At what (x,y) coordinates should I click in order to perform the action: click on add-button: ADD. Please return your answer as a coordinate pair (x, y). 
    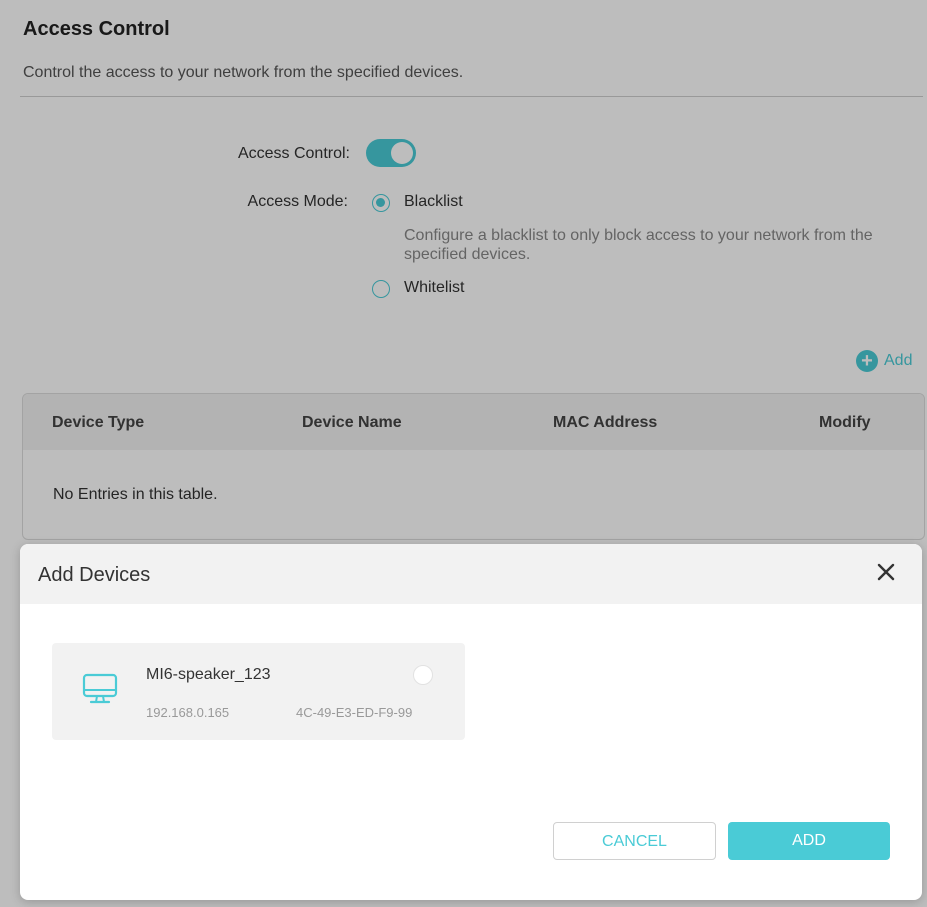
    Looking at the image, I should click on (809, 841).